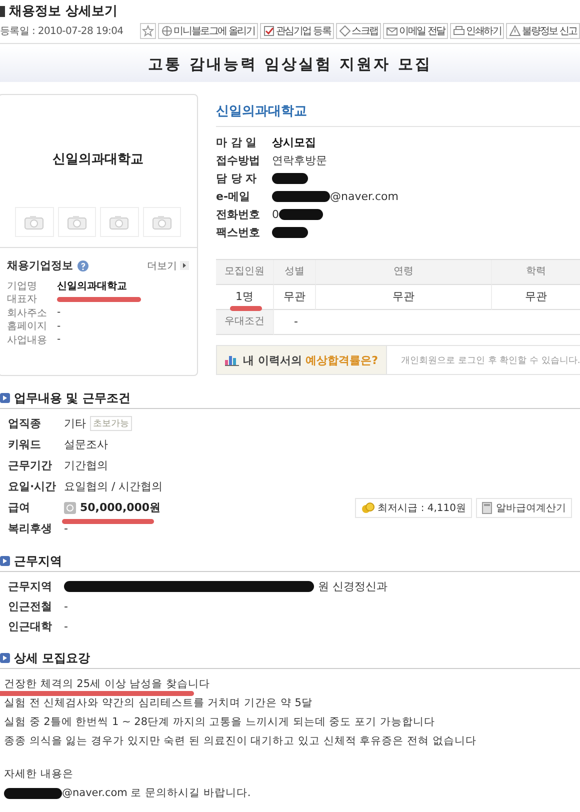 This screenshot has height=812, width=580. Describe the element at coordinates (39, 774) in the screenshot. I see `text-line: 자세한 내용은` at that location.